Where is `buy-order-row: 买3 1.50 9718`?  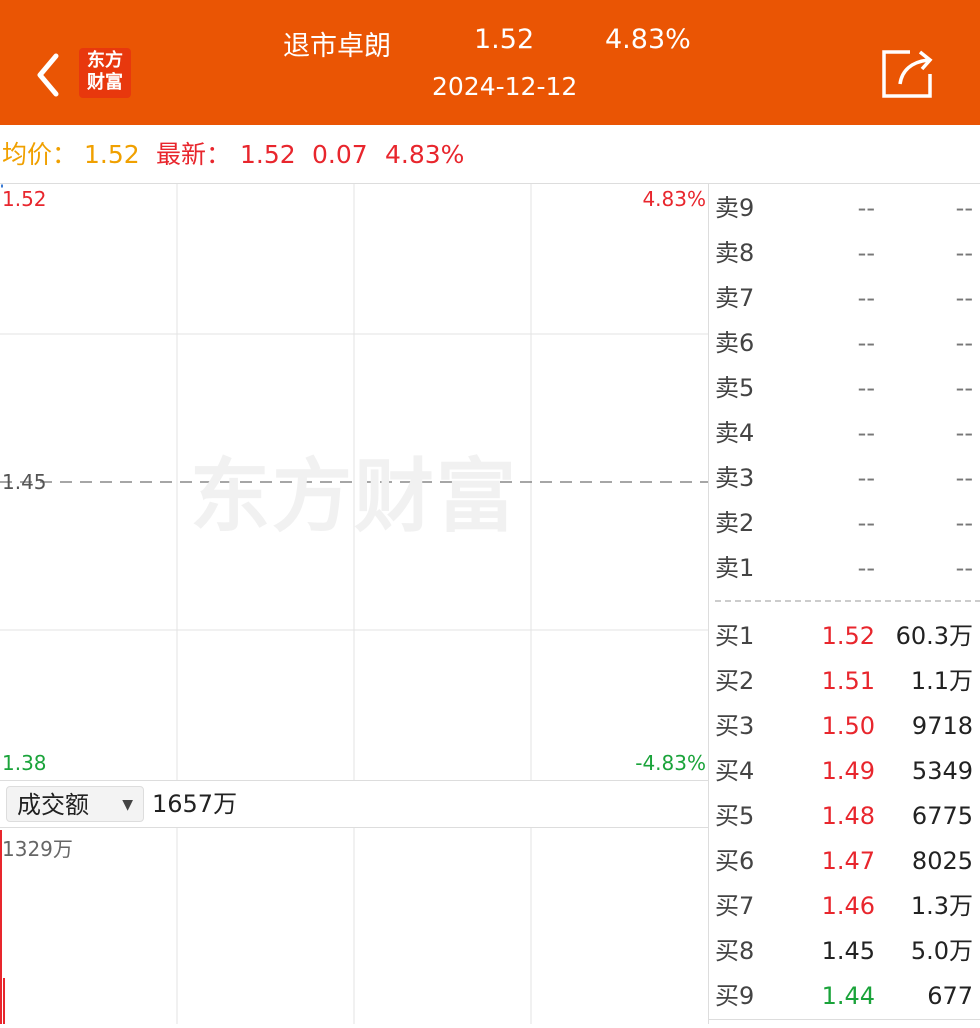
buy-order-row: 买3 1.50 9718 is located at coordinates (844, 726).